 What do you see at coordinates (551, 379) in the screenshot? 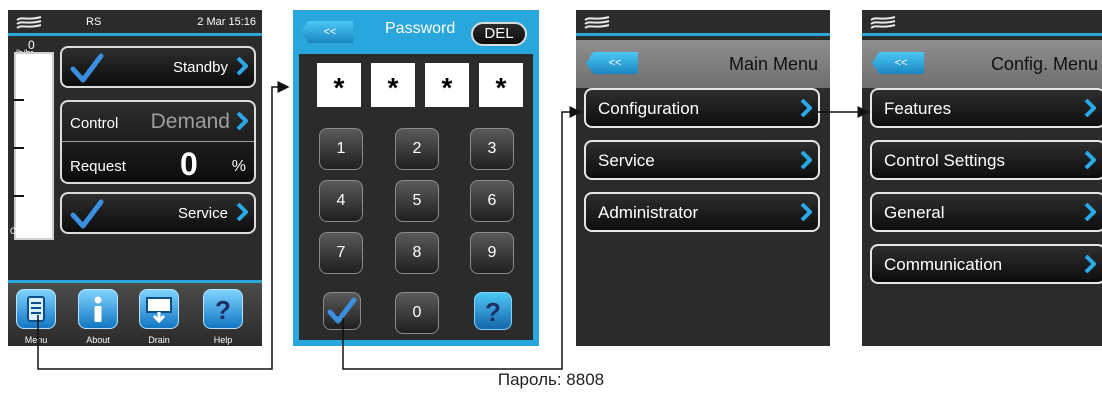
I see `password-caption: Пароль: 8808` at bounding box center [551, 379].